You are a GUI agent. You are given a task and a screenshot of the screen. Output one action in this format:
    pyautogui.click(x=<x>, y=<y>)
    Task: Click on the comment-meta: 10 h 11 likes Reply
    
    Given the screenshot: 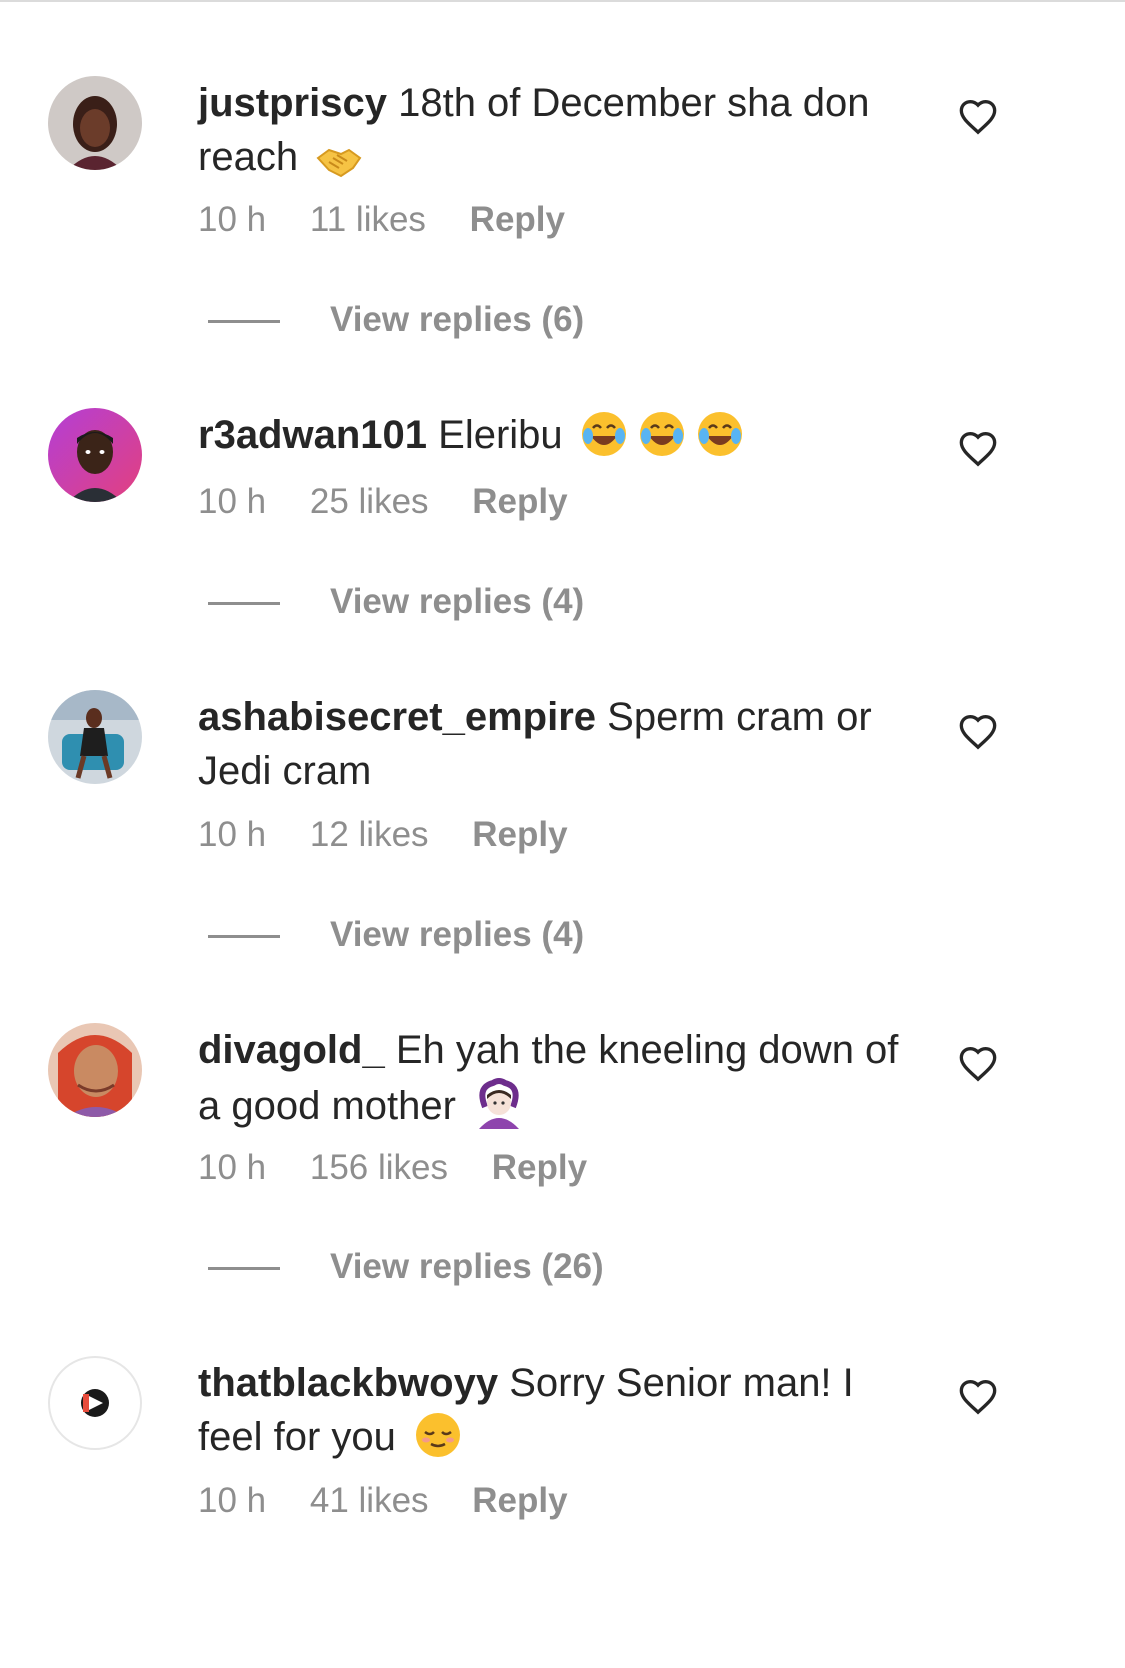 What is the action you would take?
    pyautogui.click(x=398, y=220)
    